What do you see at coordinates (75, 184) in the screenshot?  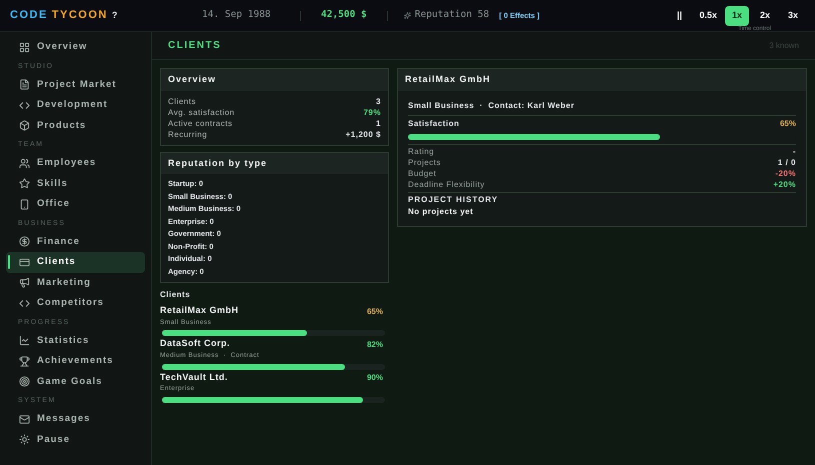 I see `sidebar-item: Skills` at bounding box center [75, 184].